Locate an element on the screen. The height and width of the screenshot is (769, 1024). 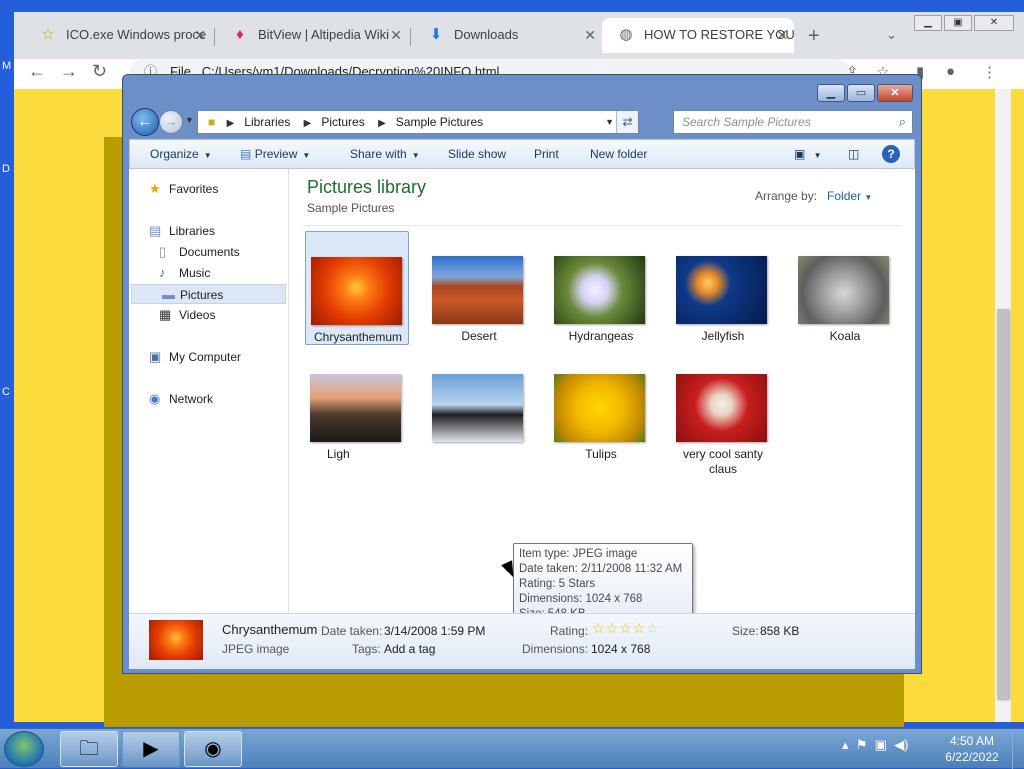
address-dropdown-icon: ▼ is located at coordinates (609, 122).